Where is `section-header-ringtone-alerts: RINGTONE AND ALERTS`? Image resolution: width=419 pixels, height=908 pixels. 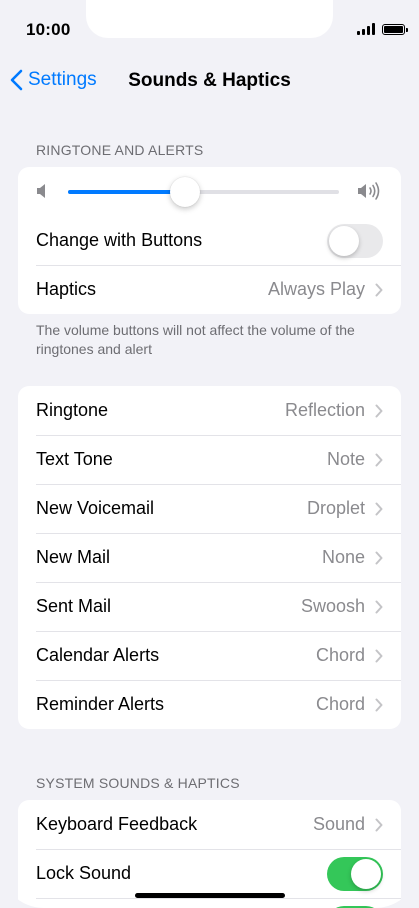 section-header-ringtone-alerts: RINGTONE AND ALERTS is located at coordinates (120, 150).